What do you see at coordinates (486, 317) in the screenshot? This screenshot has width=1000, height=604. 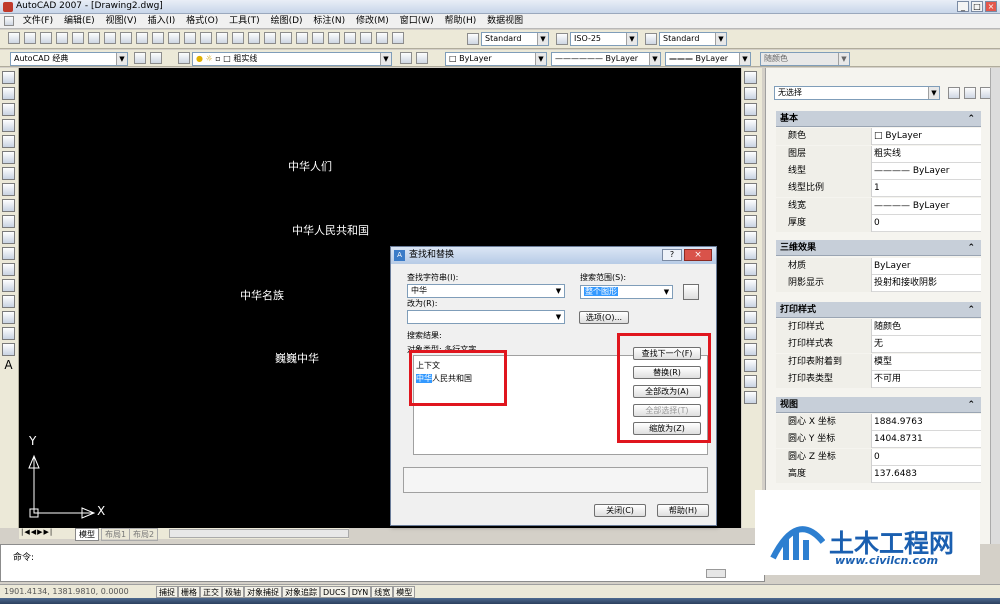 I see `replace-input: ▼` at bounding box center [486, 317].